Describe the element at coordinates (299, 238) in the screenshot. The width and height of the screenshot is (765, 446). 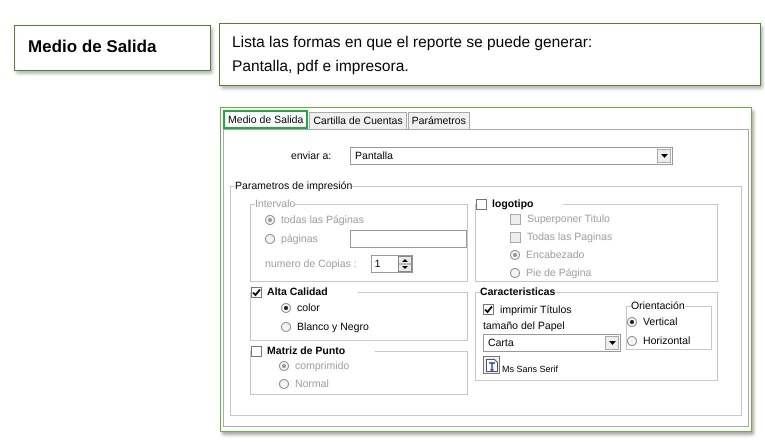
I see `option-label: páginas` at that location.